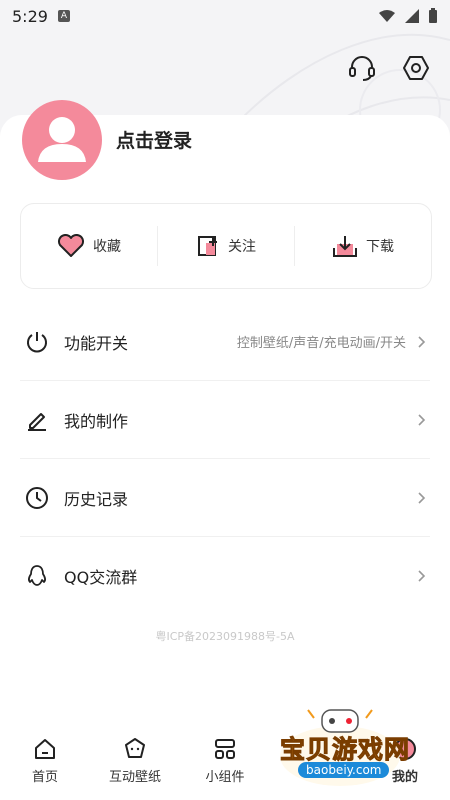  What do you see at coordinates (225, 498) in the screenshot?
I see `menu-item-history: 历史记录` at bounding box center [225, 498].